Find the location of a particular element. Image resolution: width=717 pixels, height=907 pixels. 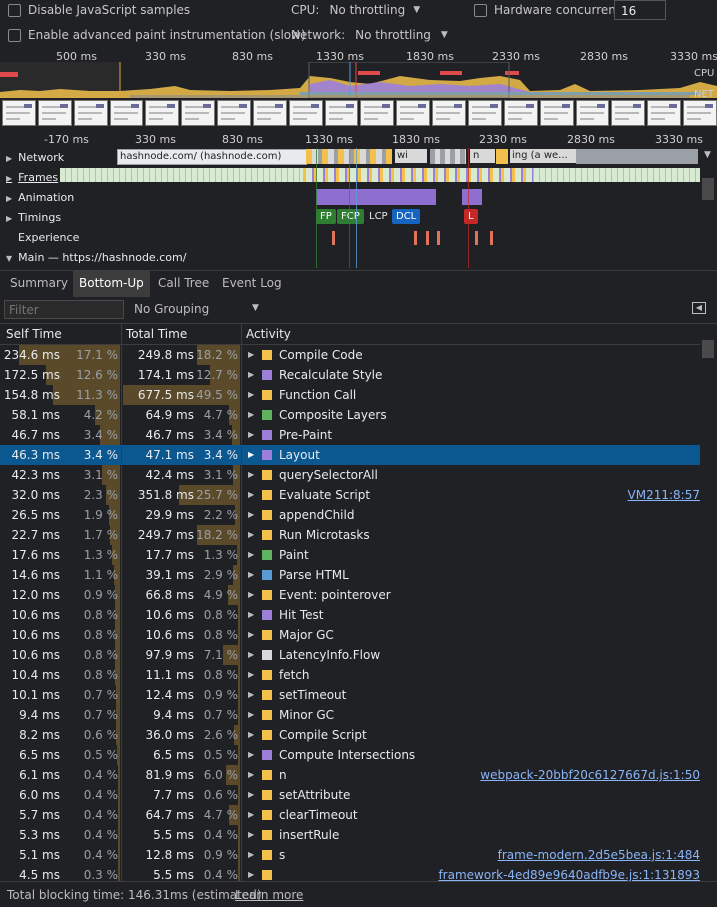

table-scrollbar-thumb is located at coordinates (708, 349).